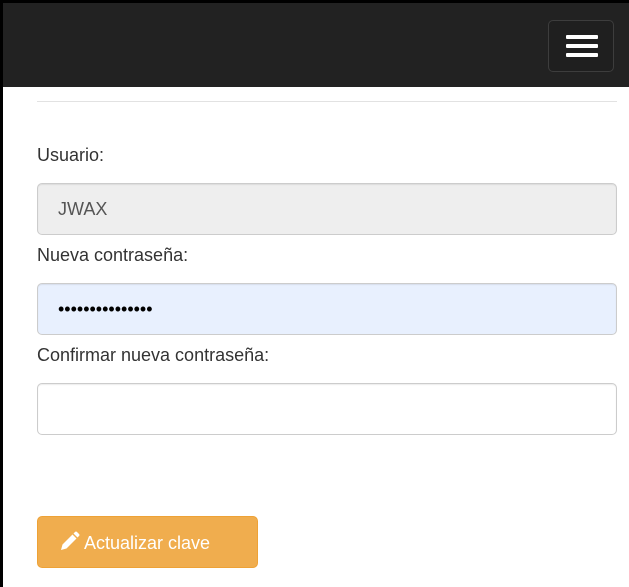  What do you see at coordinates (327, 209) in the screenshot?
I see `username-field` at bounding box center [327, 209].